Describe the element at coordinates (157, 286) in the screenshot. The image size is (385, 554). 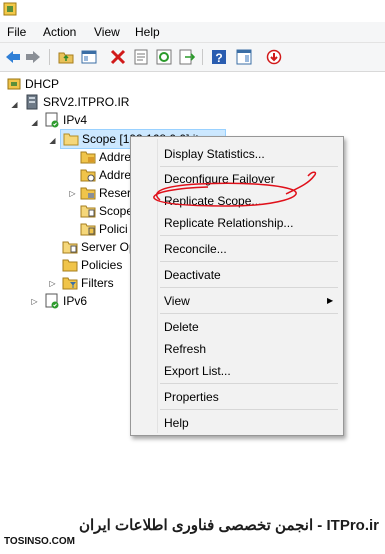
I see `menu-gutter` at that location.